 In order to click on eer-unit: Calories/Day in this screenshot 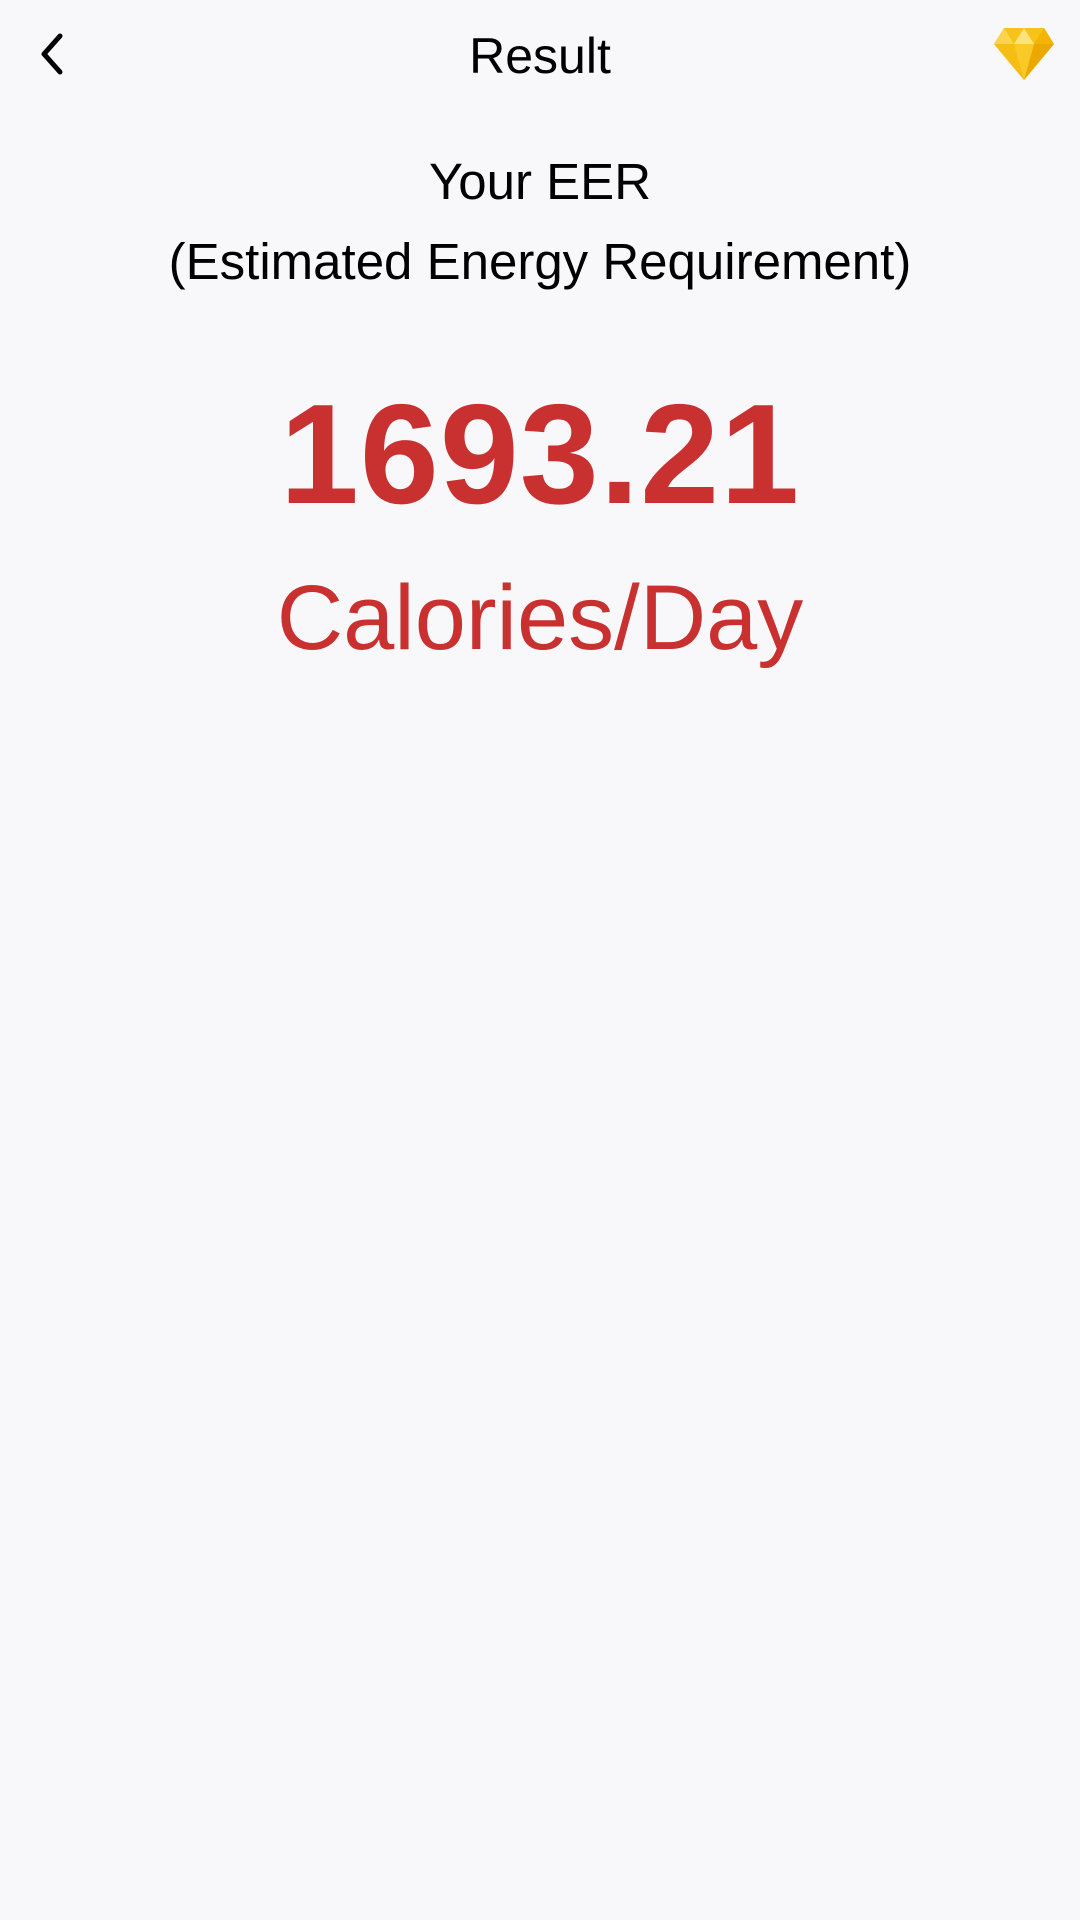, I will do `click(540, 618)`.